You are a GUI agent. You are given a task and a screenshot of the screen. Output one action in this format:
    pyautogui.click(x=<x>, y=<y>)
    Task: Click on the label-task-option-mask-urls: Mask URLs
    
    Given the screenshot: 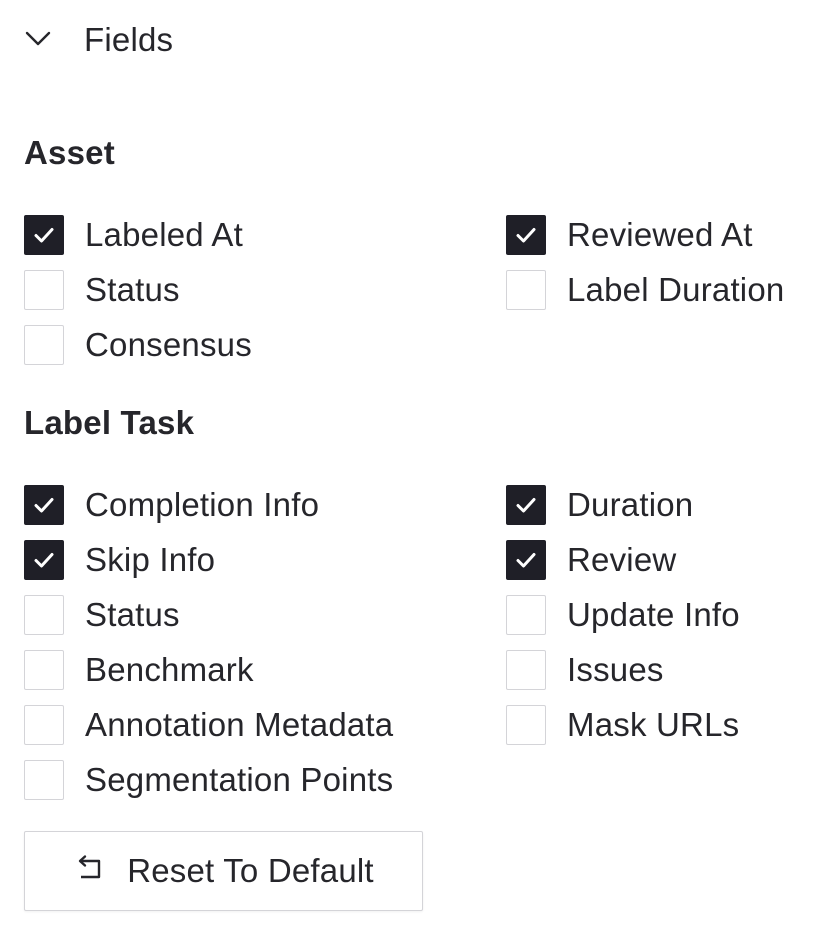 What is the action you would take?
    pyautogui.click(x=622, y=725)
    